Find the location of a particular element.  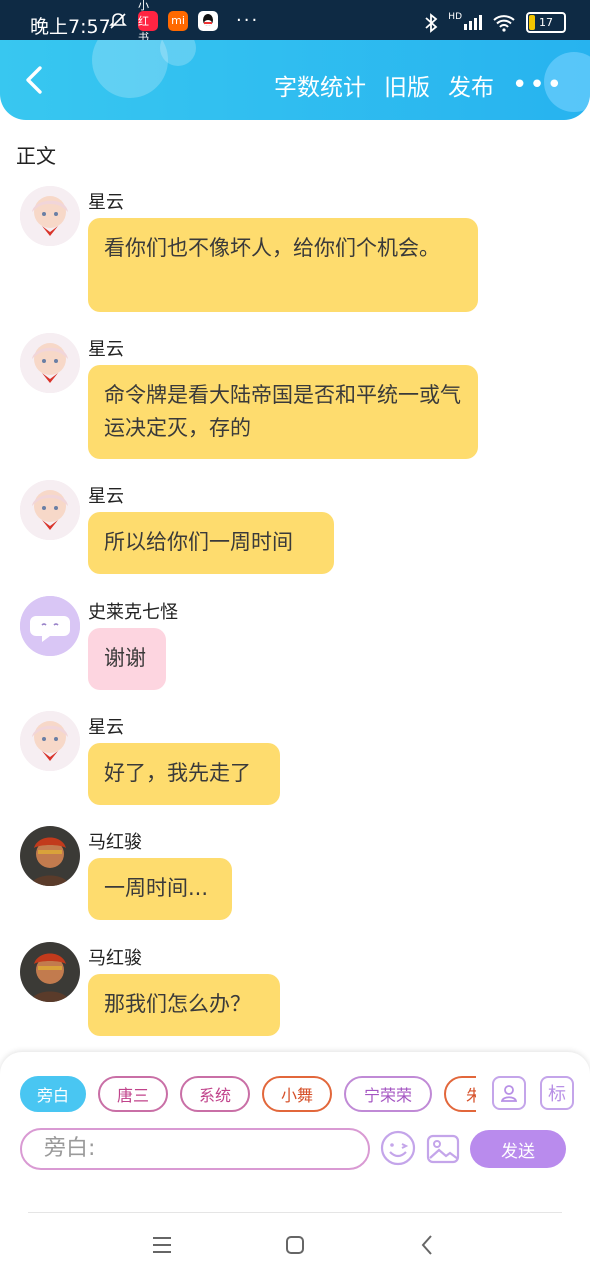

home-icon is located at coordinates (295, 1245).